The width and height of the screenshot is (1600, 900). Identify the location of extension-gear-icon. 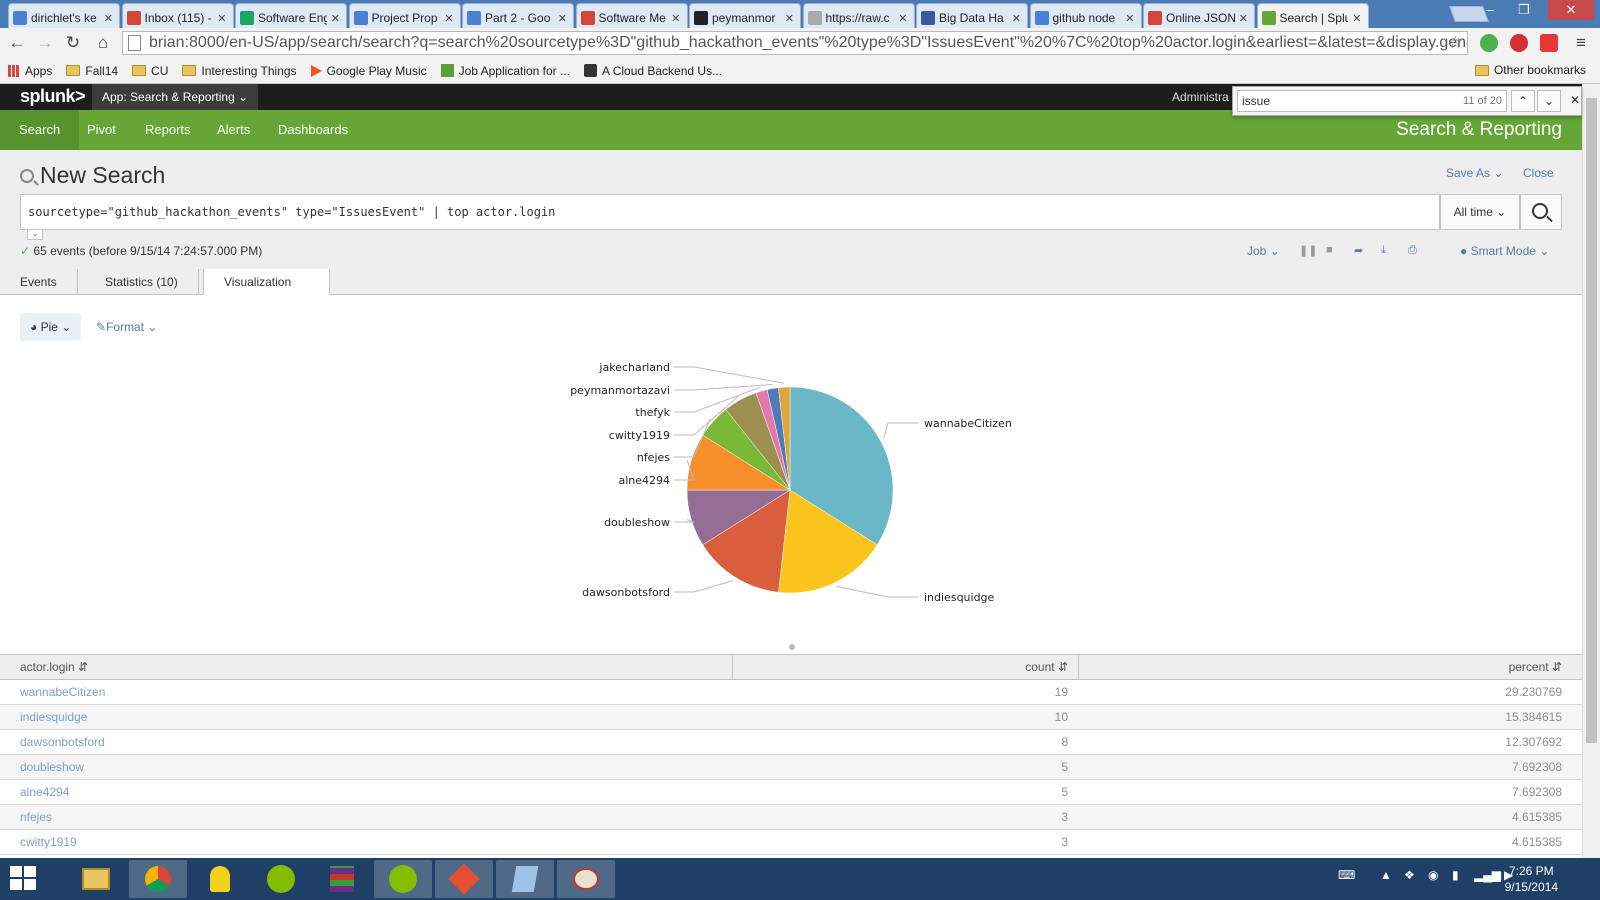
(1549, 43).